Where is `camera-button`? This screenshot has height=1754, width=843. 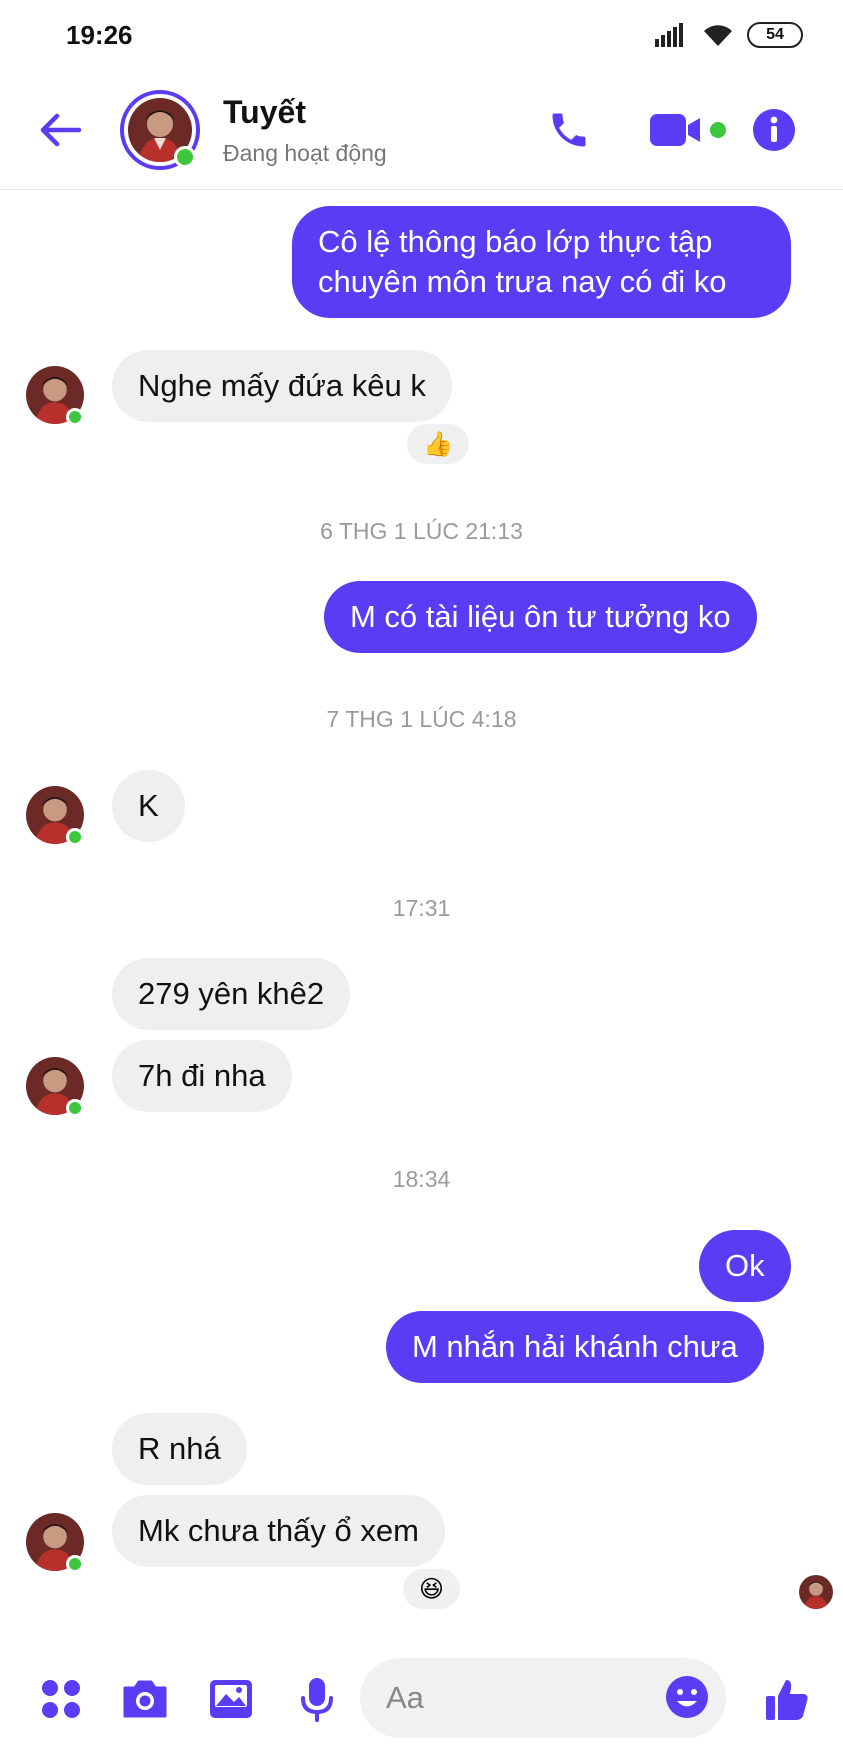
camera-button is located at coordinates (145, 1699).